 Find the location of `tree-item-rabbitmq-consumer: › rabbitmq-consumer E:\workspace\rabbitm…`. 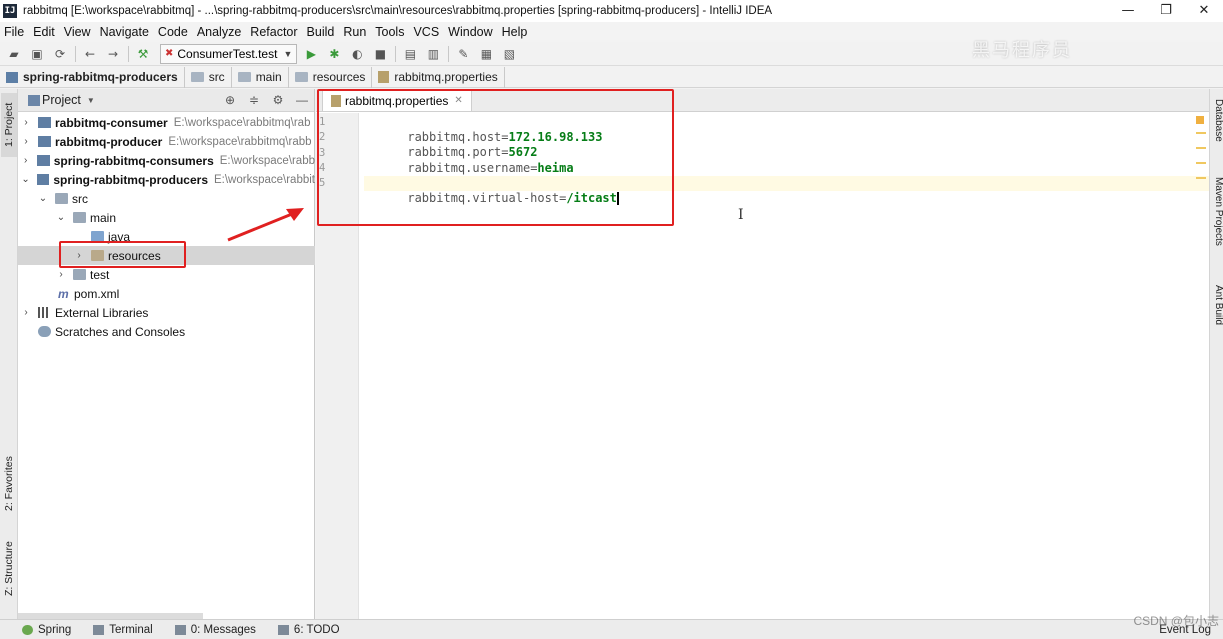

tree-item-rabbitmq-consumer: › rabbitmq-consumer E:\workspace\rabbitm… is located at coordinates (166, 122).